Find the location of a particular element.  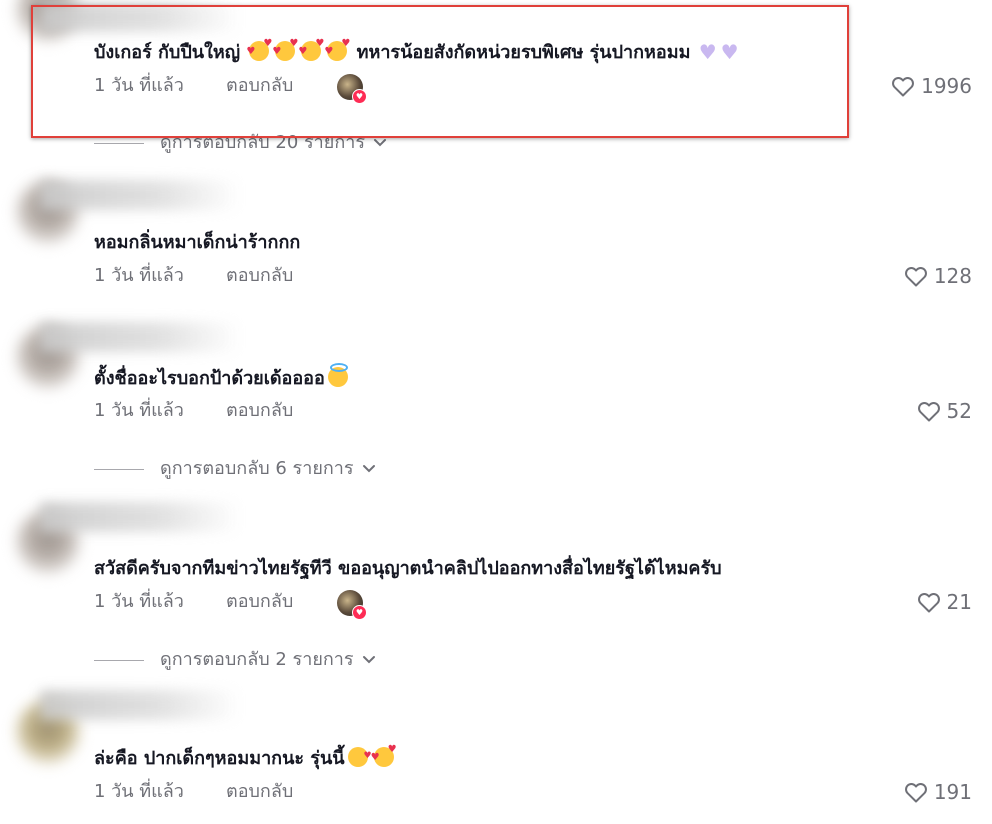

comment-text: ล่ะคือ ปากเด็กๆหอมมากนะ รุ่นนี้ is located at coordinates (245, 757).